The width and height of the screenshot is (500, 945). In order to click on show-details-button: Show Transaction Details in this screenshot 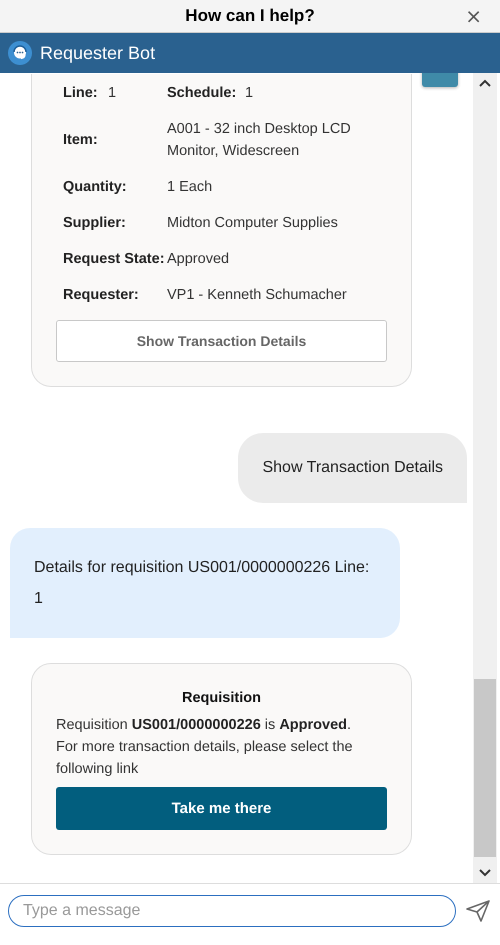, I will do `click(221, 341)`.